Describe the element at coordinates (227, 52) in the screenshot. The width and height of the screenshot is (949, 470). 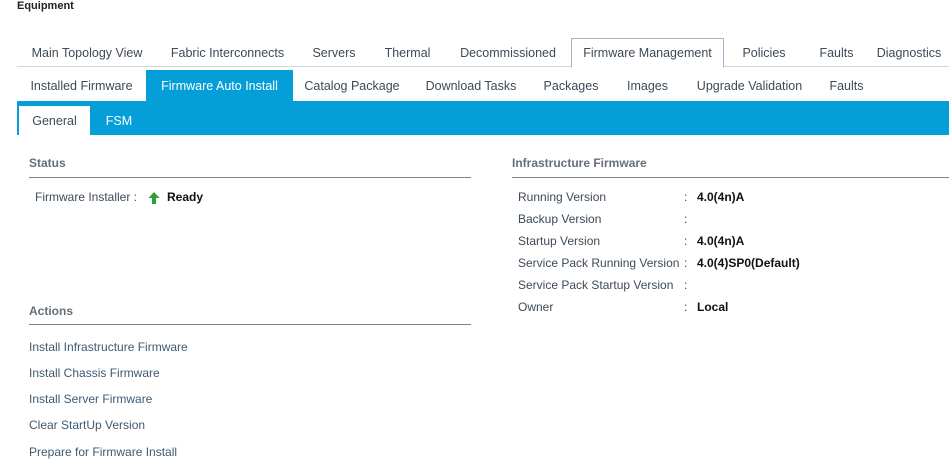
I see `tab-fabric-interconnects: Fabric Interconnects` at that location.